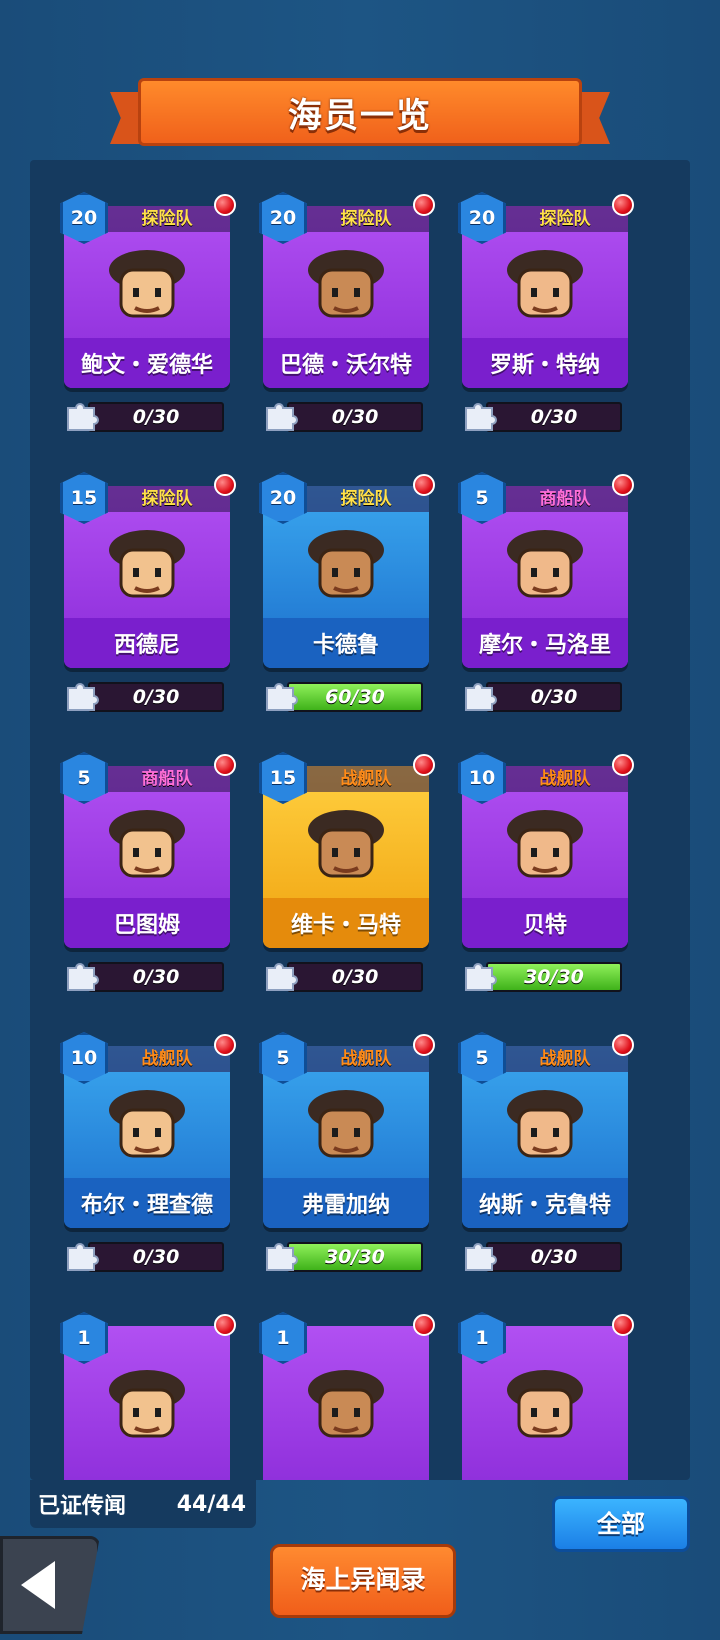  I want to click on banner: 海员一览, so click(360, 112).